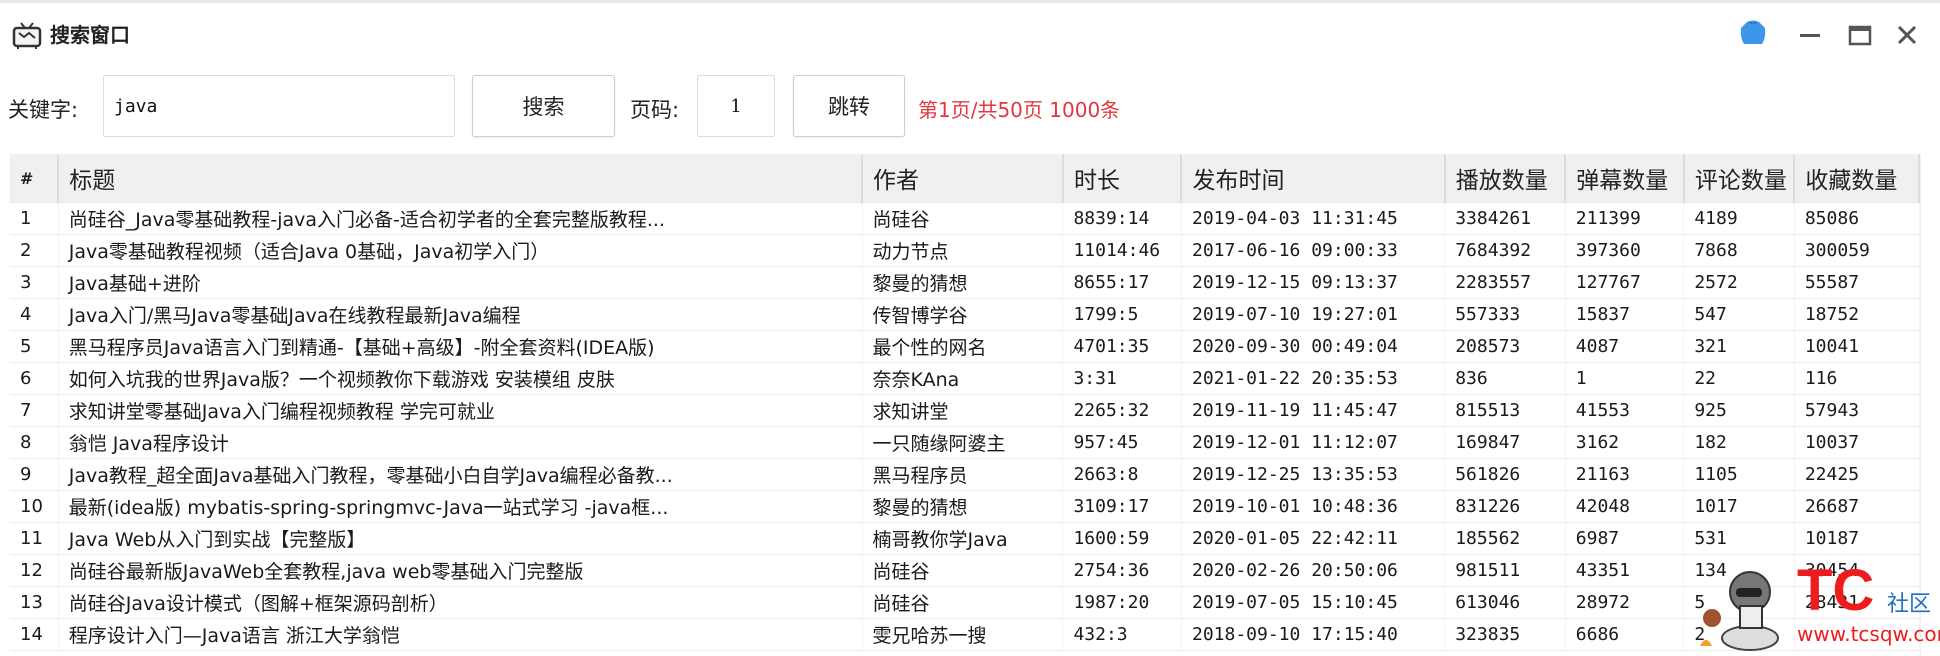 Image resolution: width=1940 pixels, height=656 pixels. Describe the element at coordinates (279, 106) in the screenshot. I see `keyword-input` at that location.